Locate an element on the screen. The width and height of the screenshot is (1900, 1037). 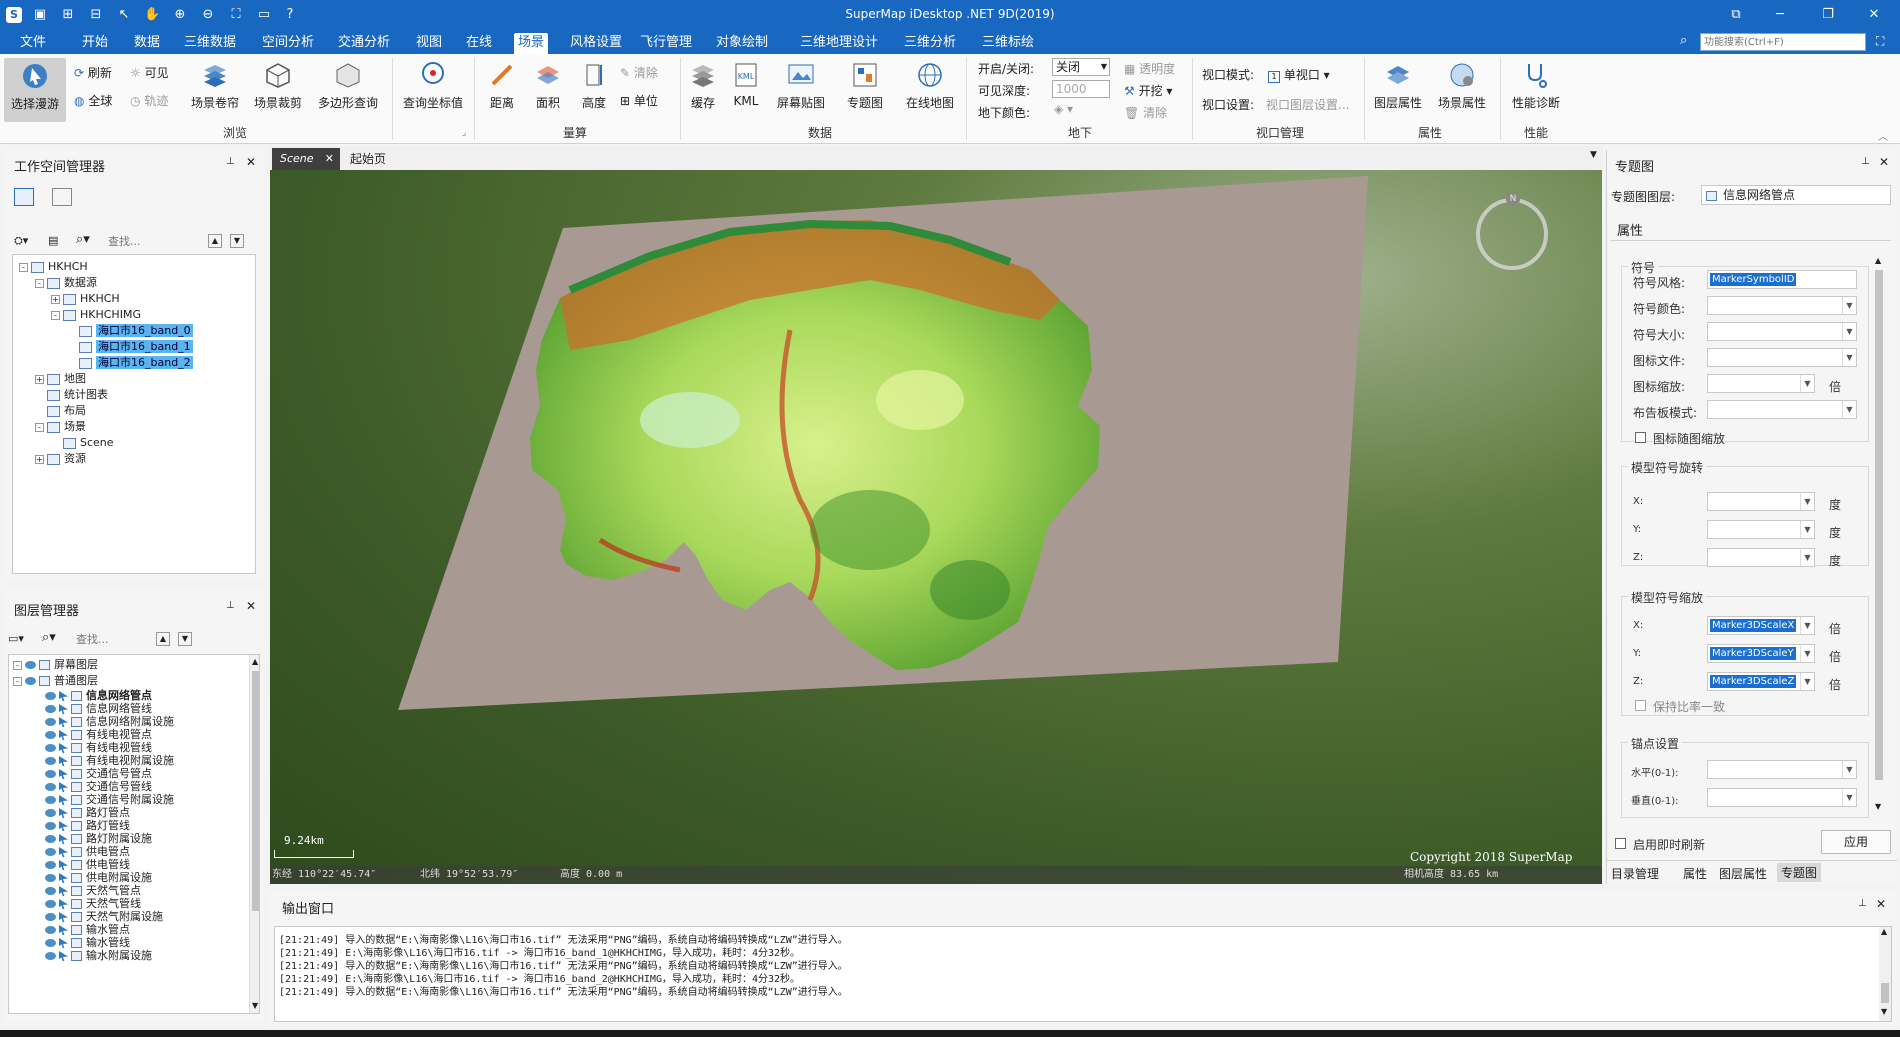
select-cursor-icon: ↖ is located at coordinates (124, 15).